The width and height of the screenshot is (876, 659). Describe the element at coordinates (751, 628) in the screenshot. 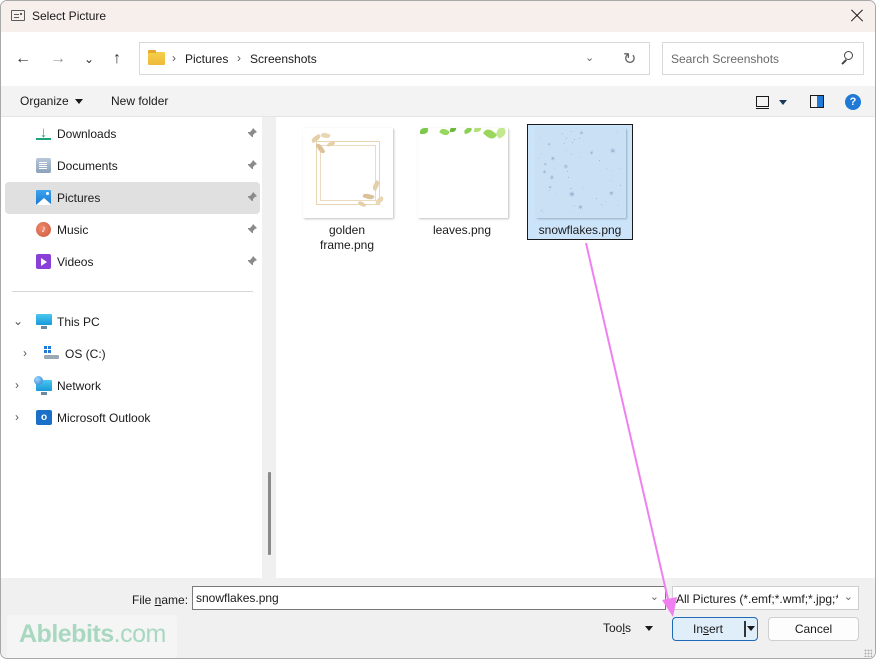

I see `insert-options-caret-icon` at that location.